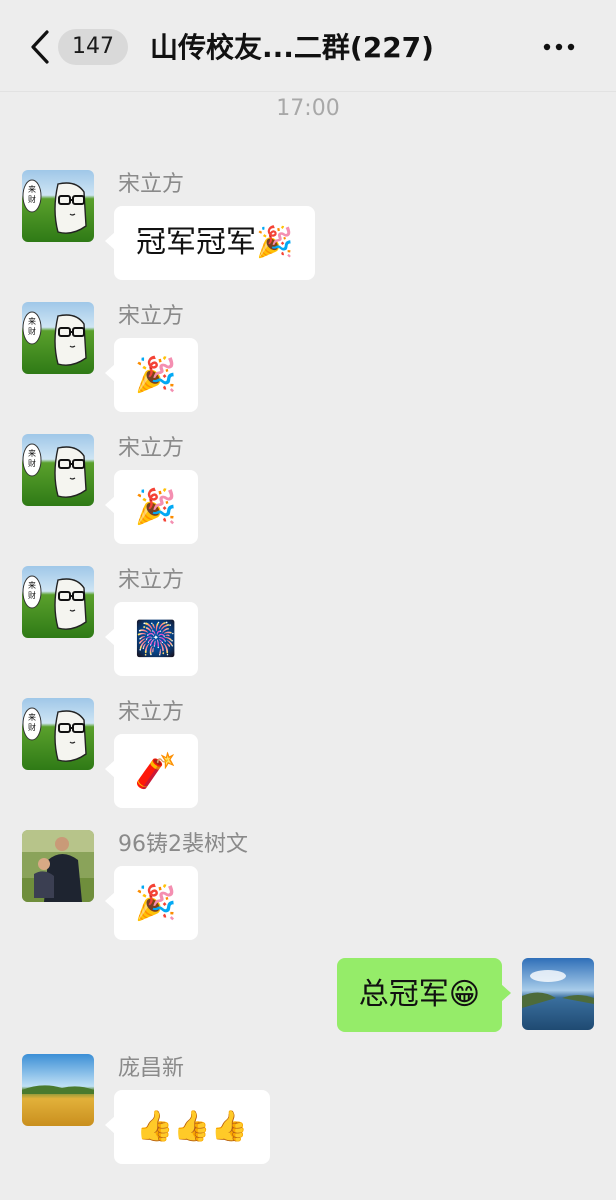 This screenshot has width=616, height=1200. I want to click on message-timestamp: 17:00, so click(308, 108).